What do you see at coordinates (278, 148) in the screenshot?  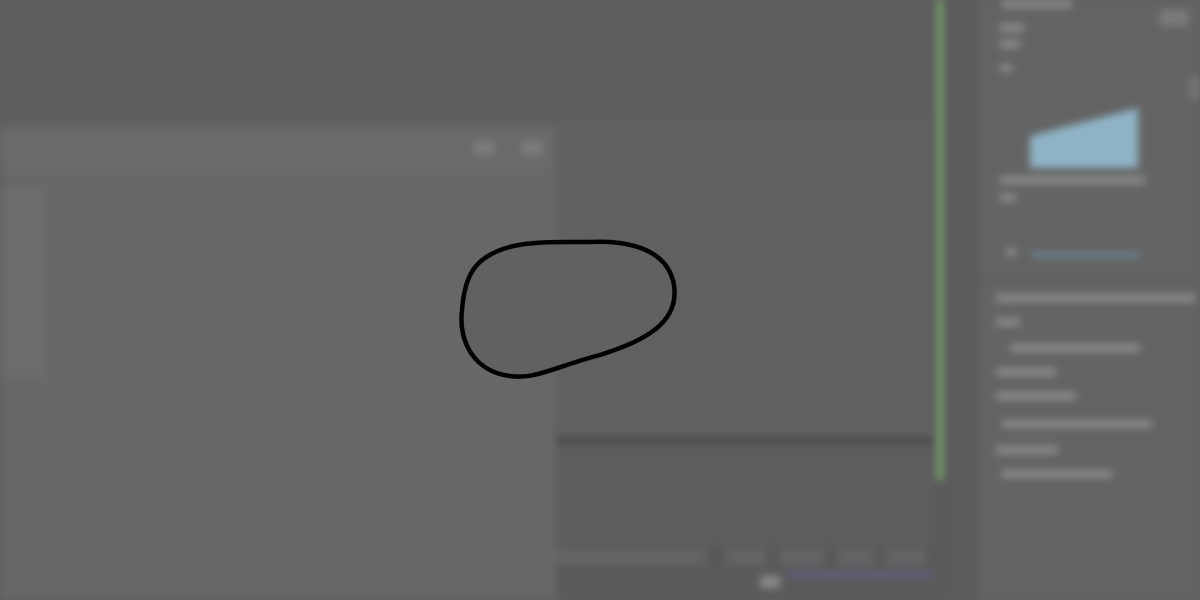 I see `dialog-header` at bounding box center [278, 148].